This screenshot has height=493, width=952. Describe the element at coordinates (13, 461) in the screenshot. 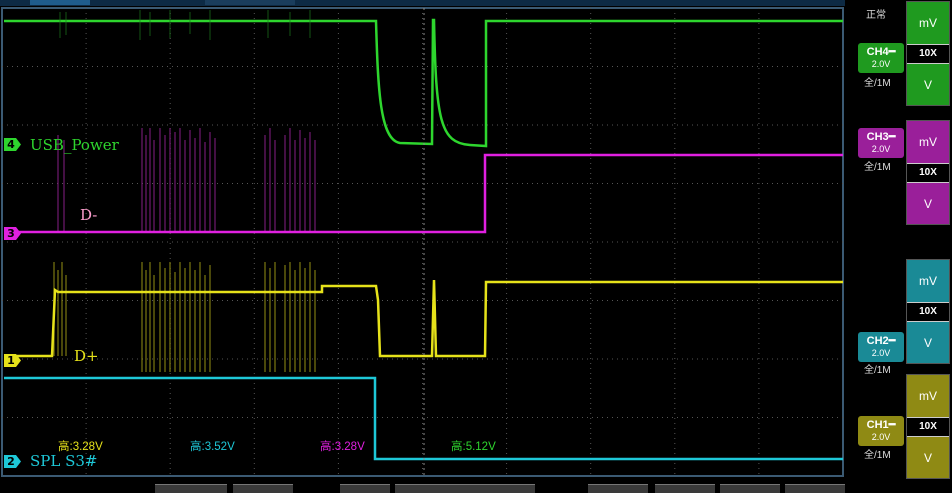

I see `ch2-ground-marker: 2` at that location.